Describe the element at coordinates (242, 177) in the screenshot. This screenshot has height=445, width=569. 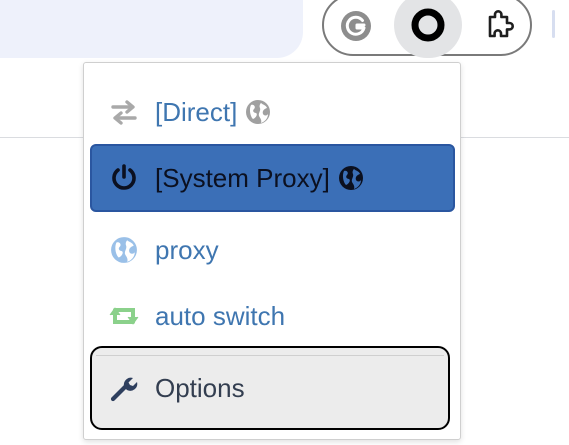
I see `menu-item-label: [System Proxy]` at that location.